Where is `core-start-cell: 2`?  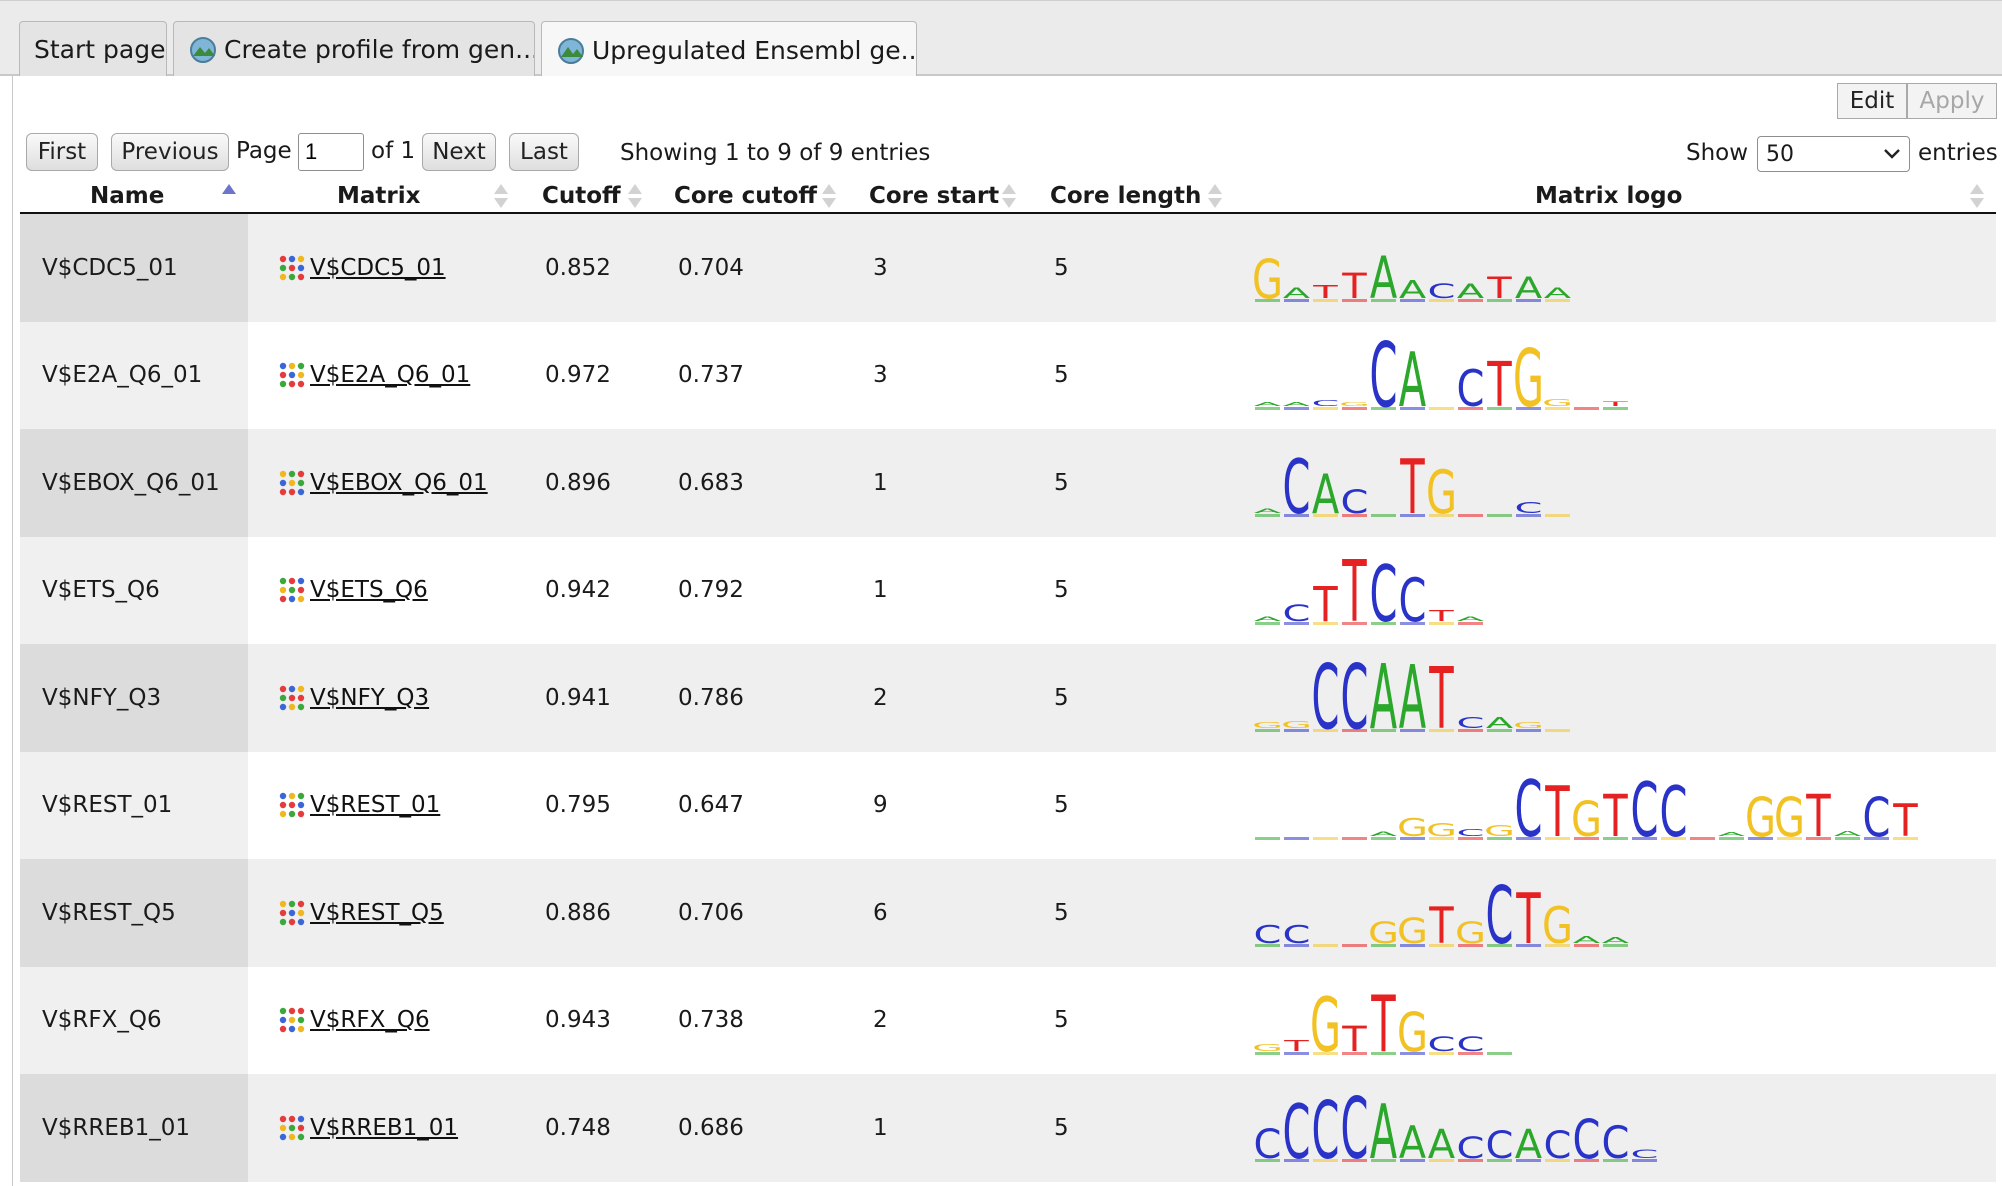 core-start-cell: 2 is located at coordinates (880, 697).